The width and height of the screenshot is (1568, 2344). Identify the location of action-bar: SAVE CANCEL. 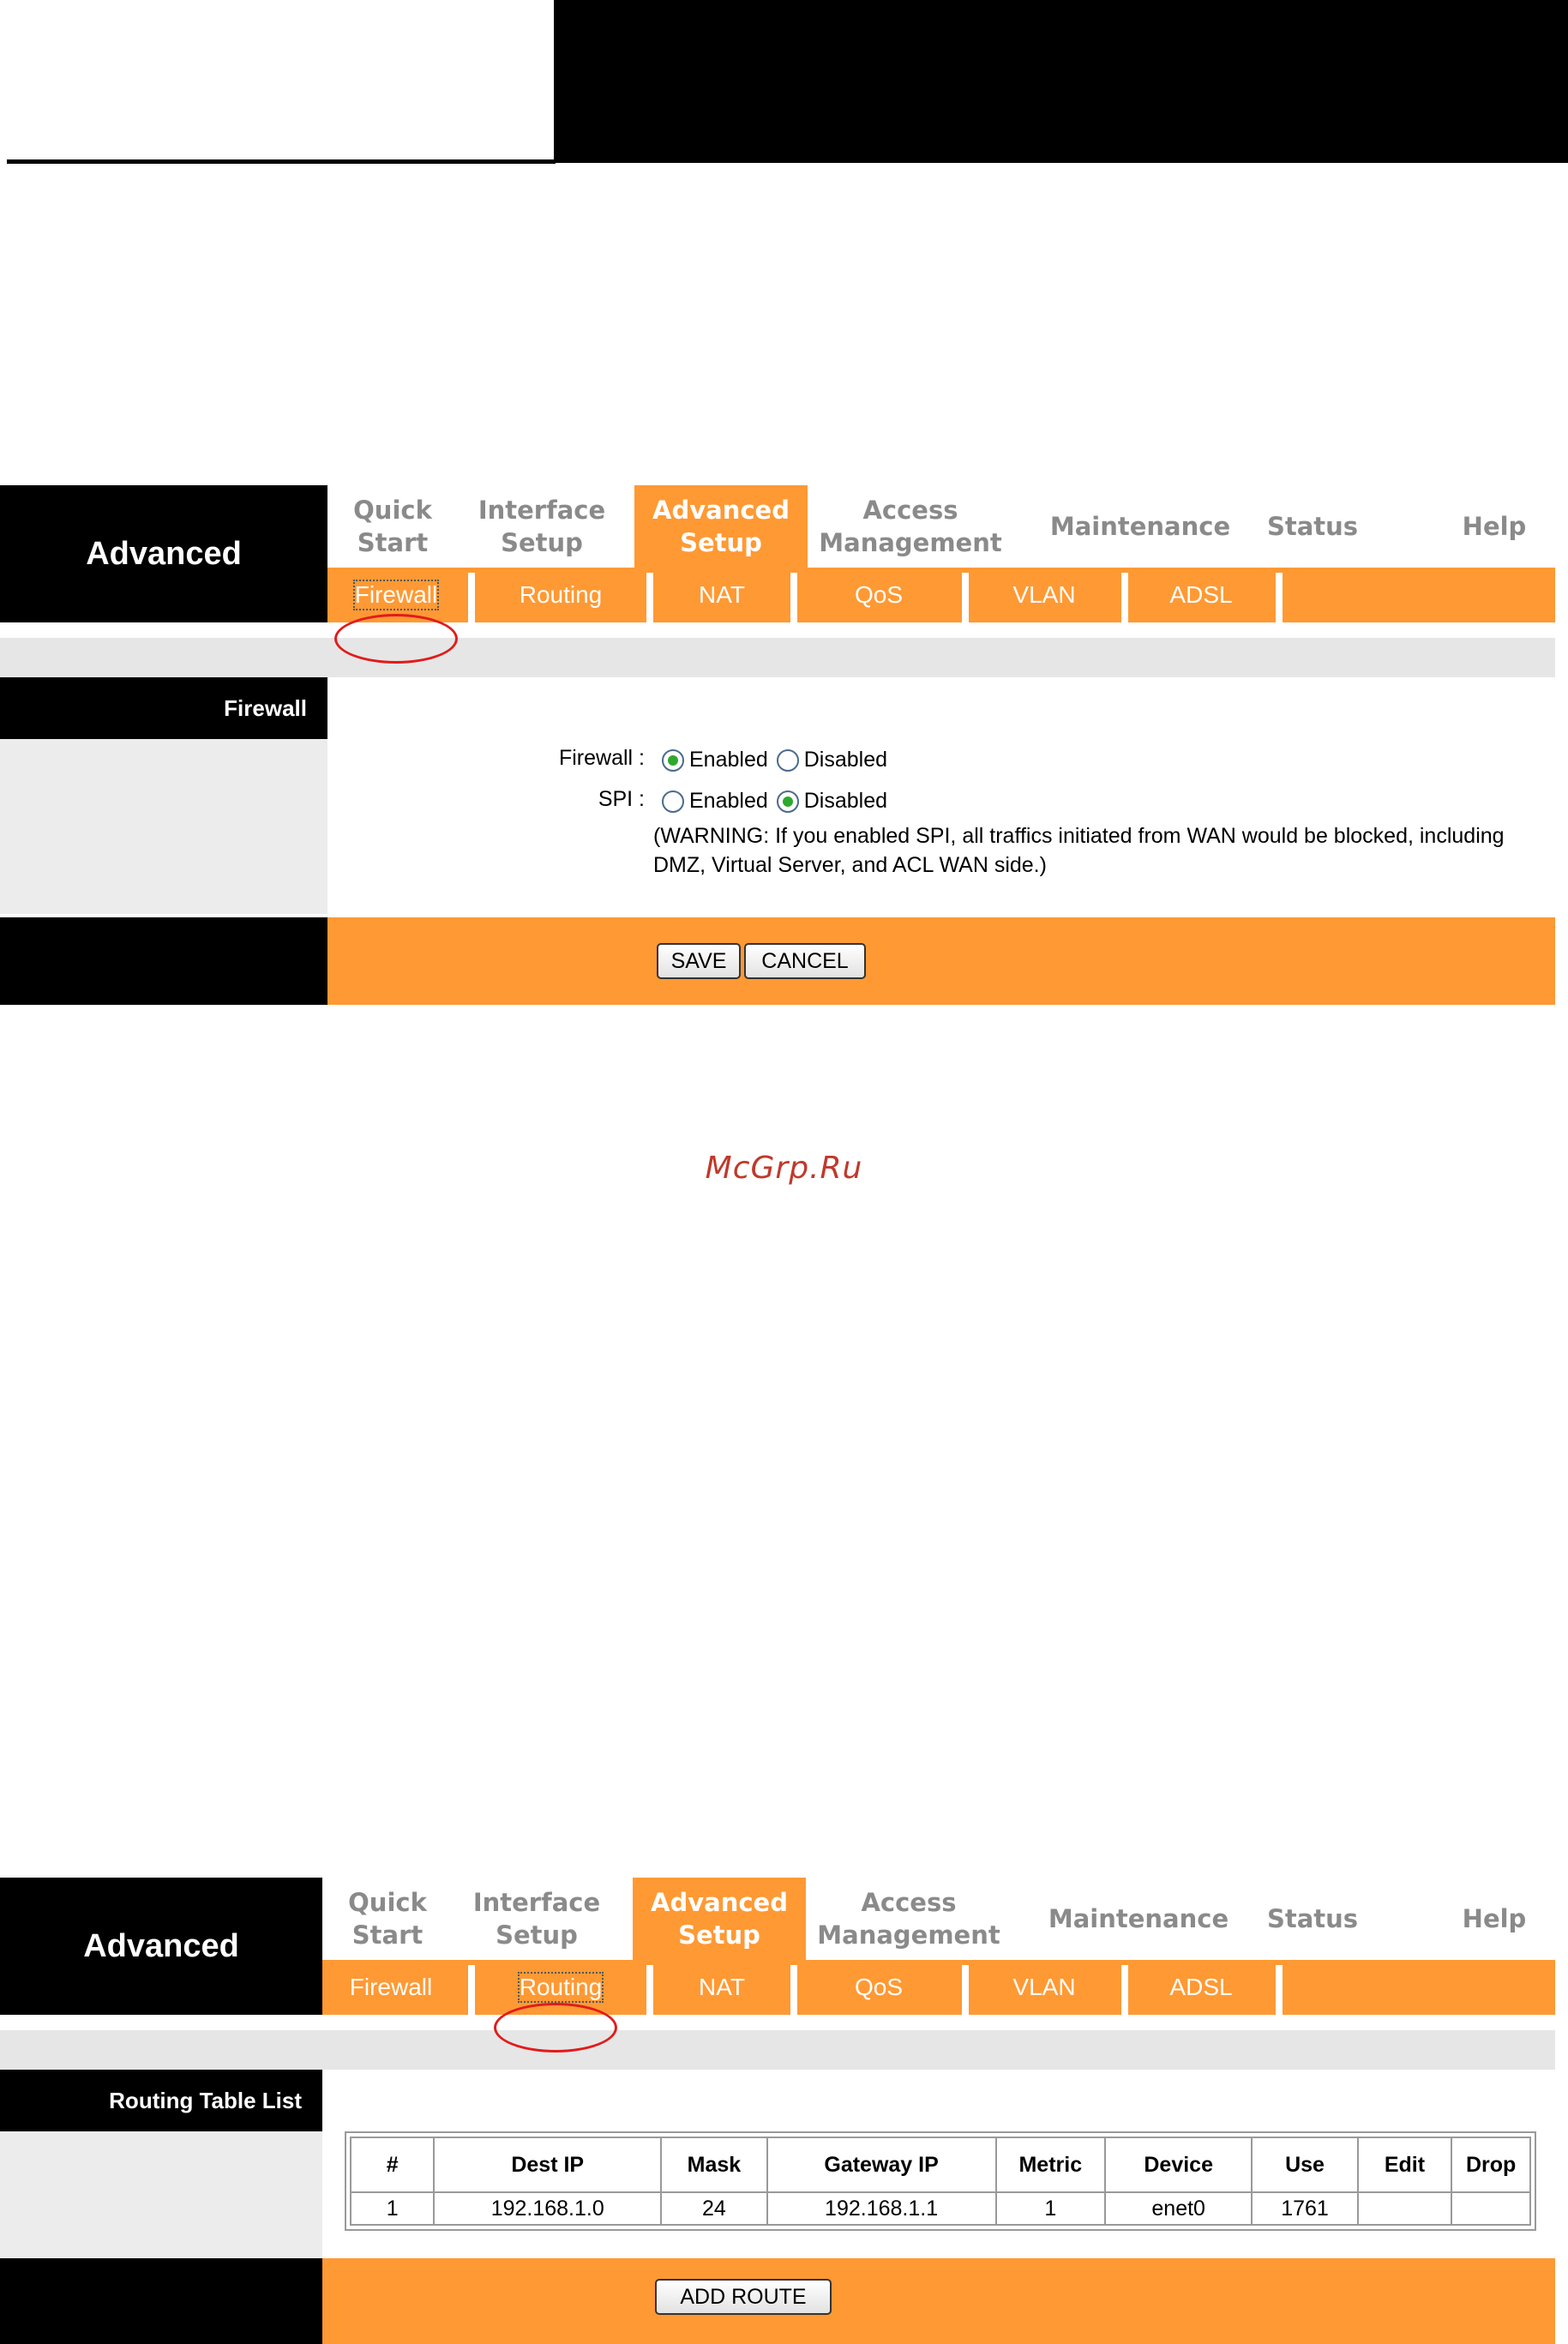
(777, 961).